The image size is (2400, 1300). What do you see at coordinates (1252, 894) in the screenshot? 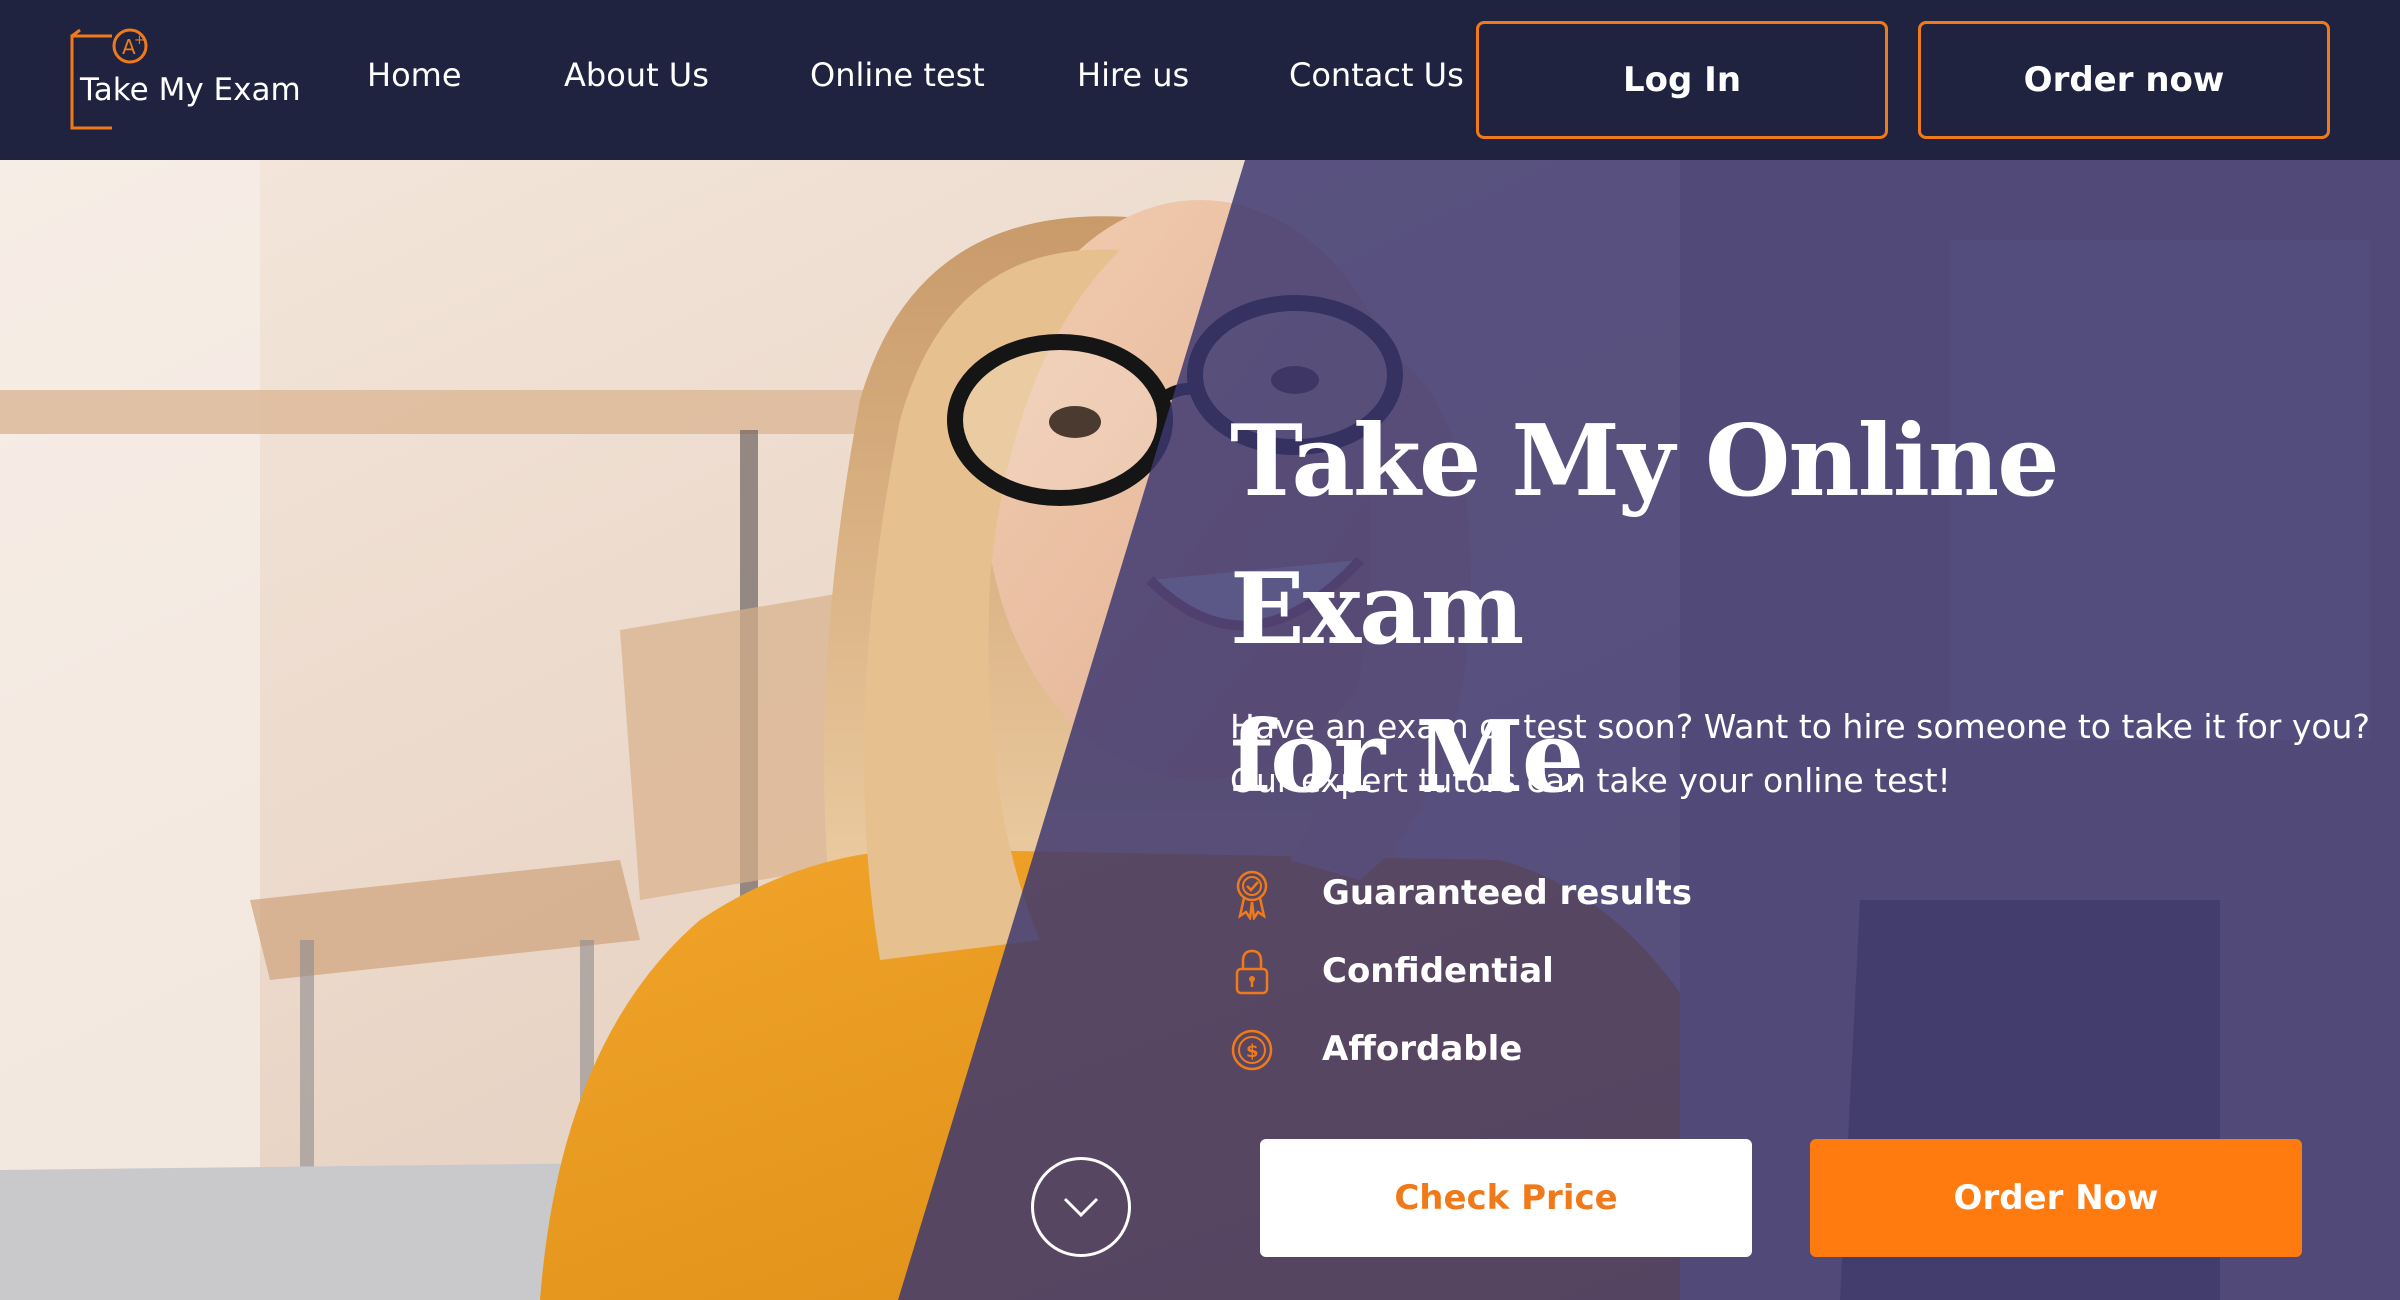
I see `award-badge-icon` at bounding box center [1252, 894].